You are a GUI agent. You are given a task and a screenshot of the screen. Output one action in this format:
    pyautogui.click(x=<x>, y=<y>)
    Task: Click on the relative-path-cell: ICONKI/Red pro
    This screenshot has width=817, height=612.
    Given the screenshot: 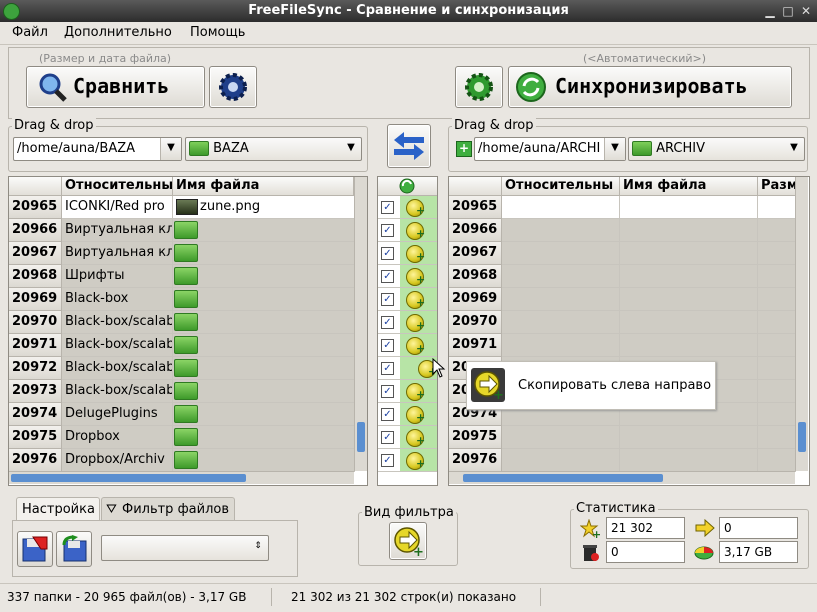 What is the action you would take?
    pyautogui.click(x=117, y=207)
    